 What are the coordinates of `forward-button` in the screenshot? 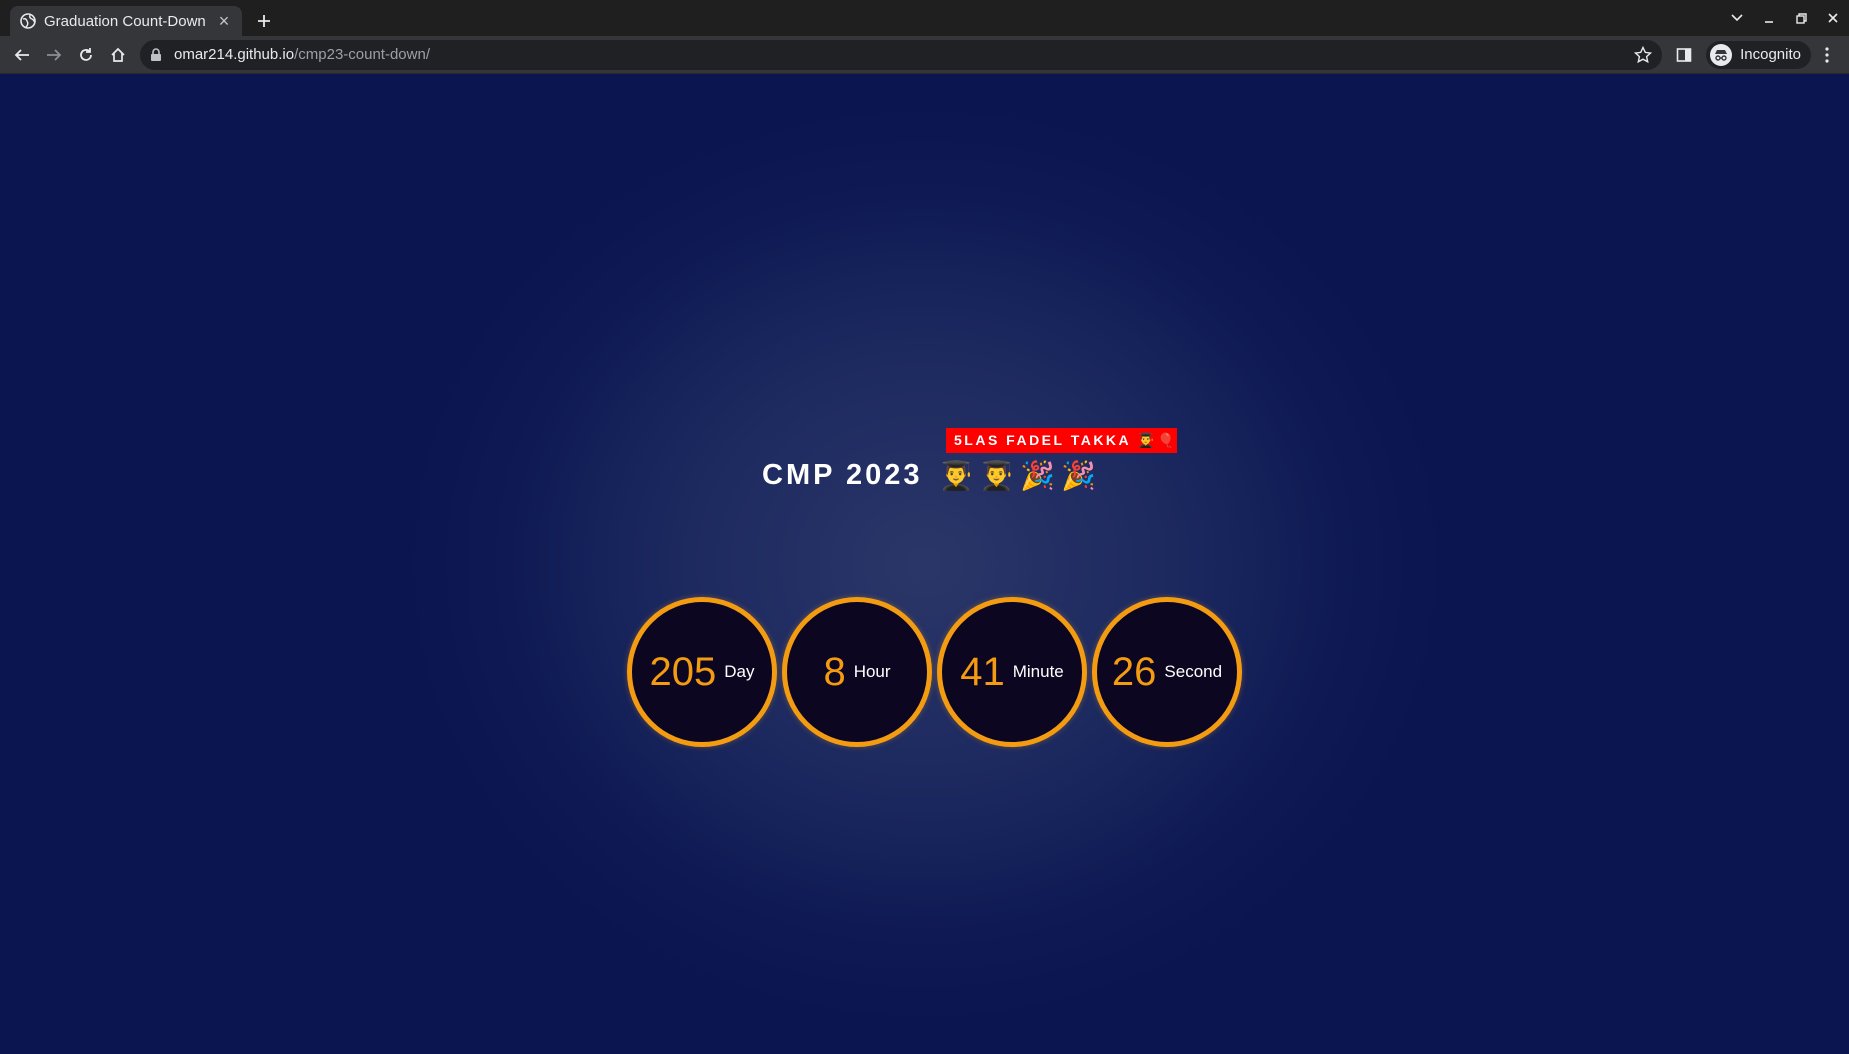 It's located at (54, 55).